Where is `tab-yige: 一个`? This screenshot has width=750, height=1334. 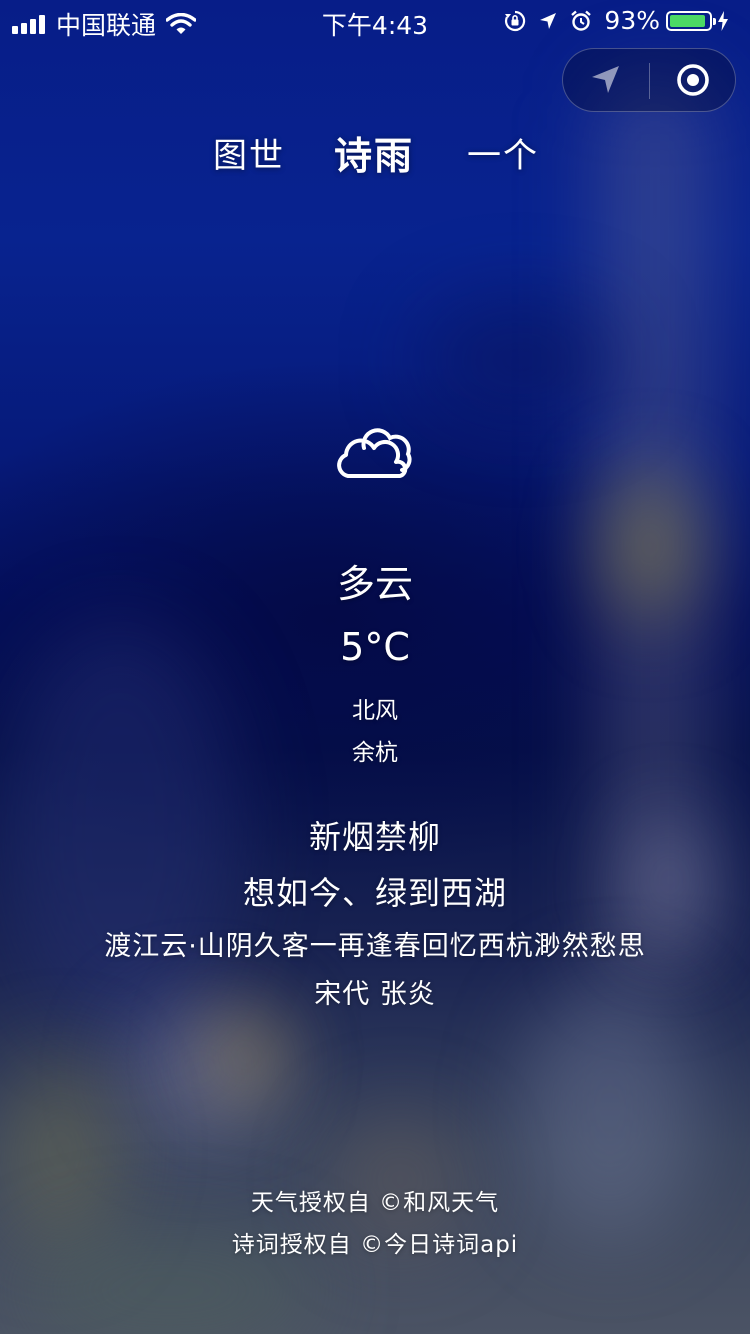 tab-yige: 一个 is located at coordinates (503, 152).